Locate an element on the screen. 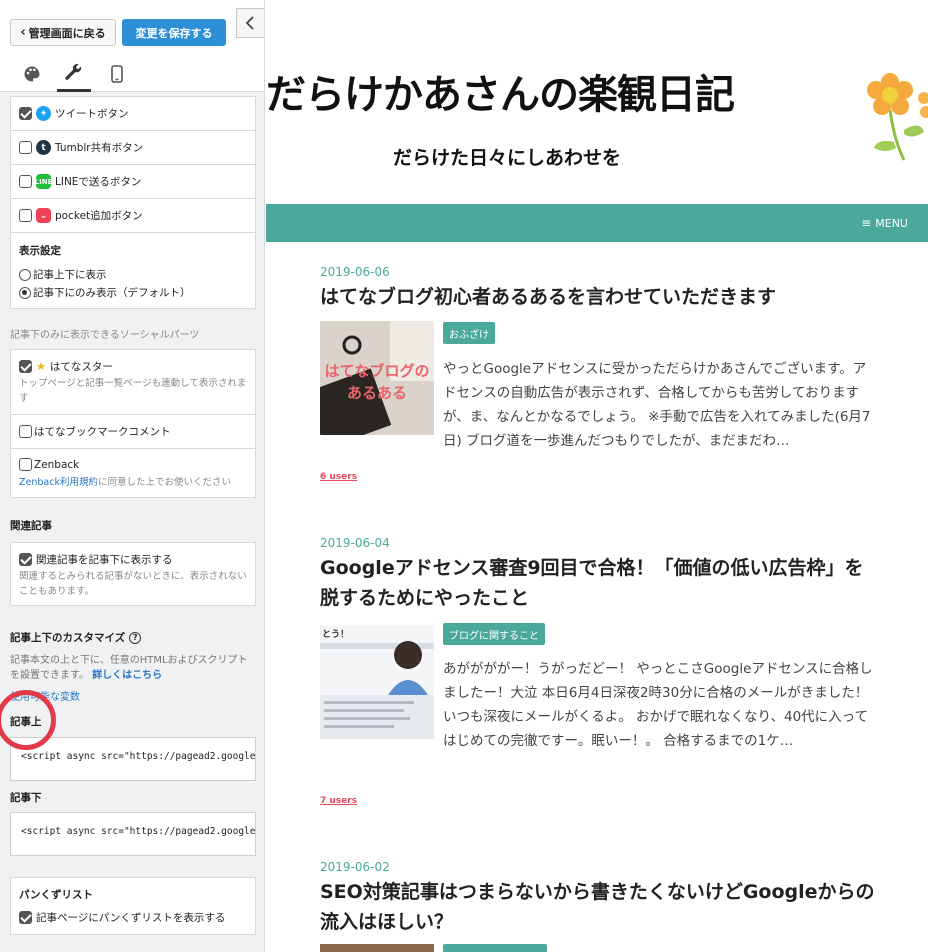  chevron-left-icon is located at coordinates (249, 23).